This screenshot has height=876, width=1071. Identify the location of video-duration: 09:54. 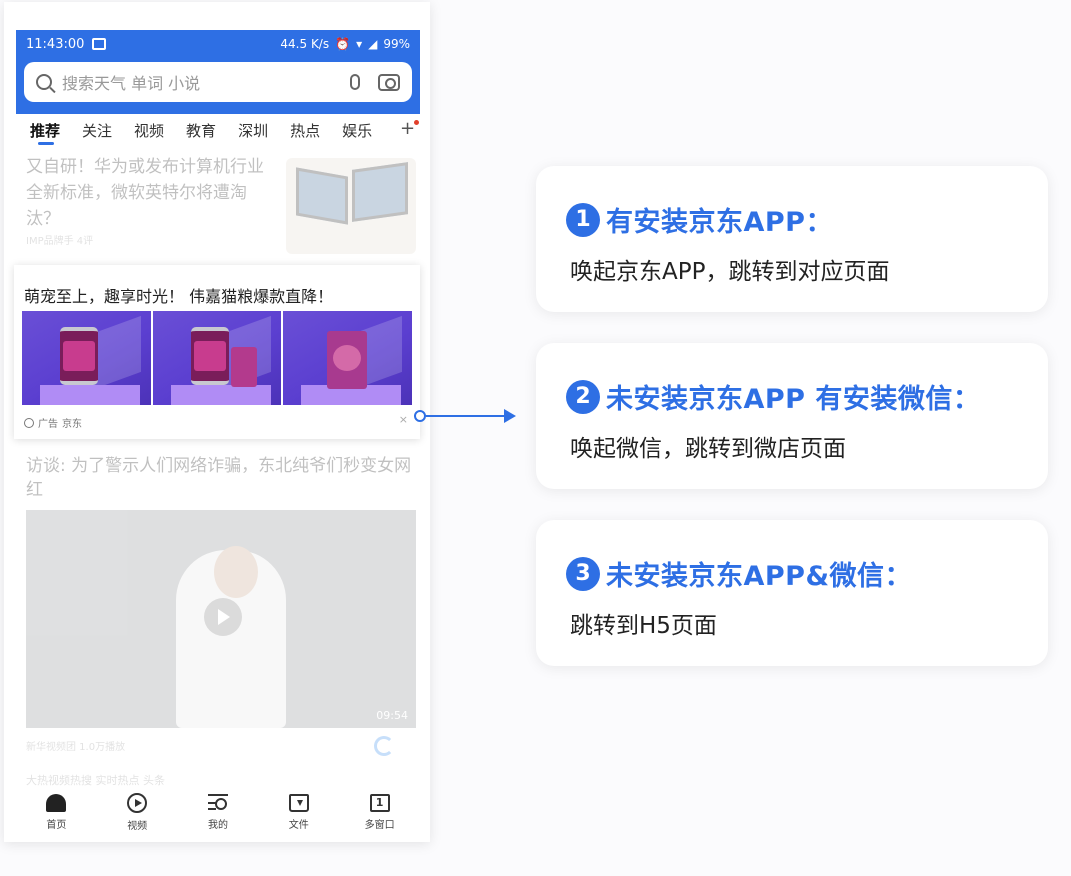
(392, 715).